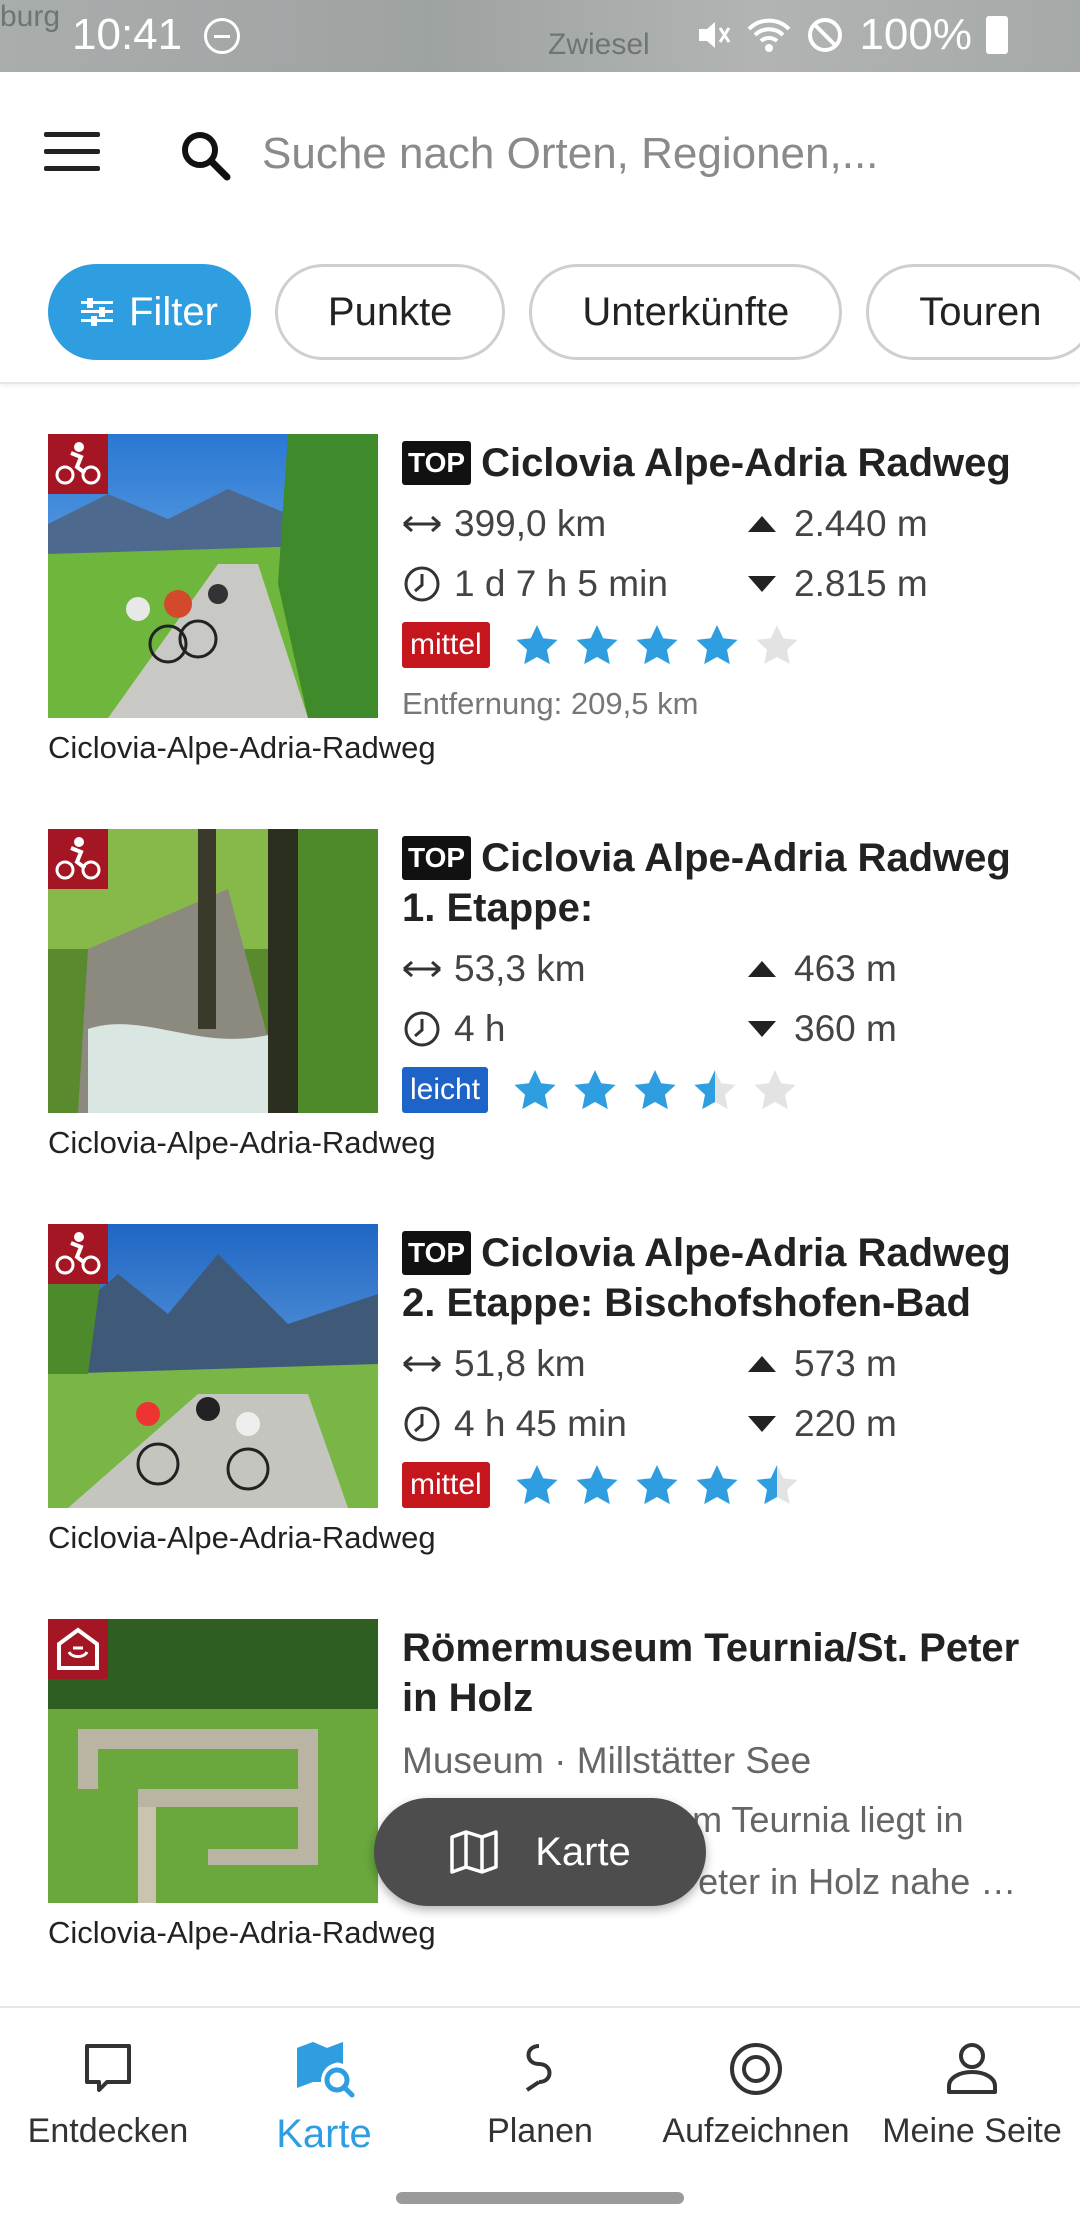  What do you see at coordinates (326, 2070) in the screenshot?
I see `map-search-icon` at bounding box center [326, 2070].